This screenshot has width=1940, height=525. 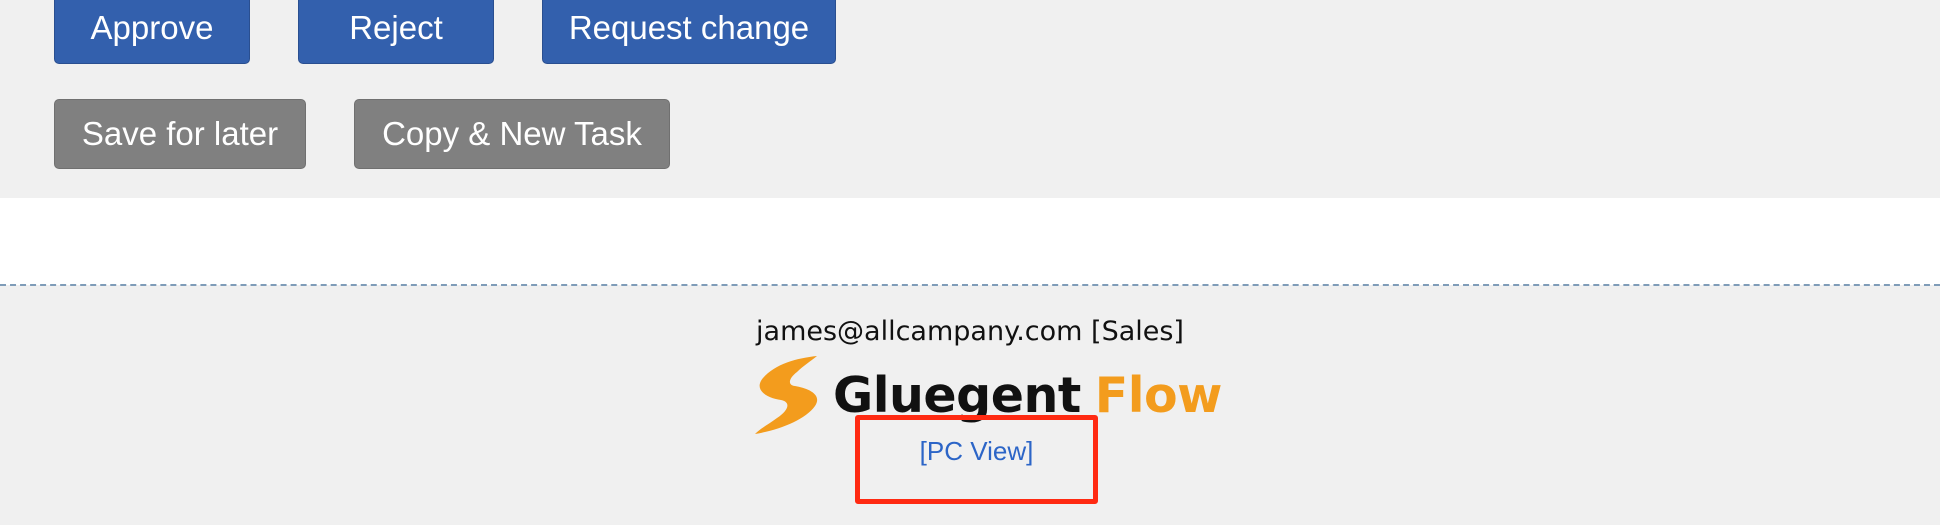 What do you see at coordinates (786, 395) in the screenshot?
I see `gluegent-flow-logo-icon` at bounding box center [786, 395].